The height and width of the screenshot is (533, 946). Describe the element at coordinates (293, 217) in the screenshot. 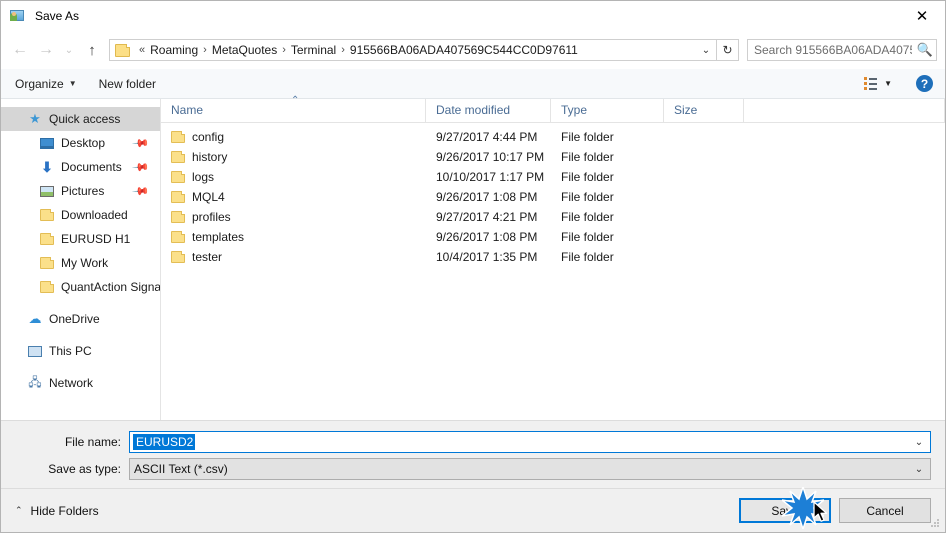

I see `file-name-cell: profiles` at that location.